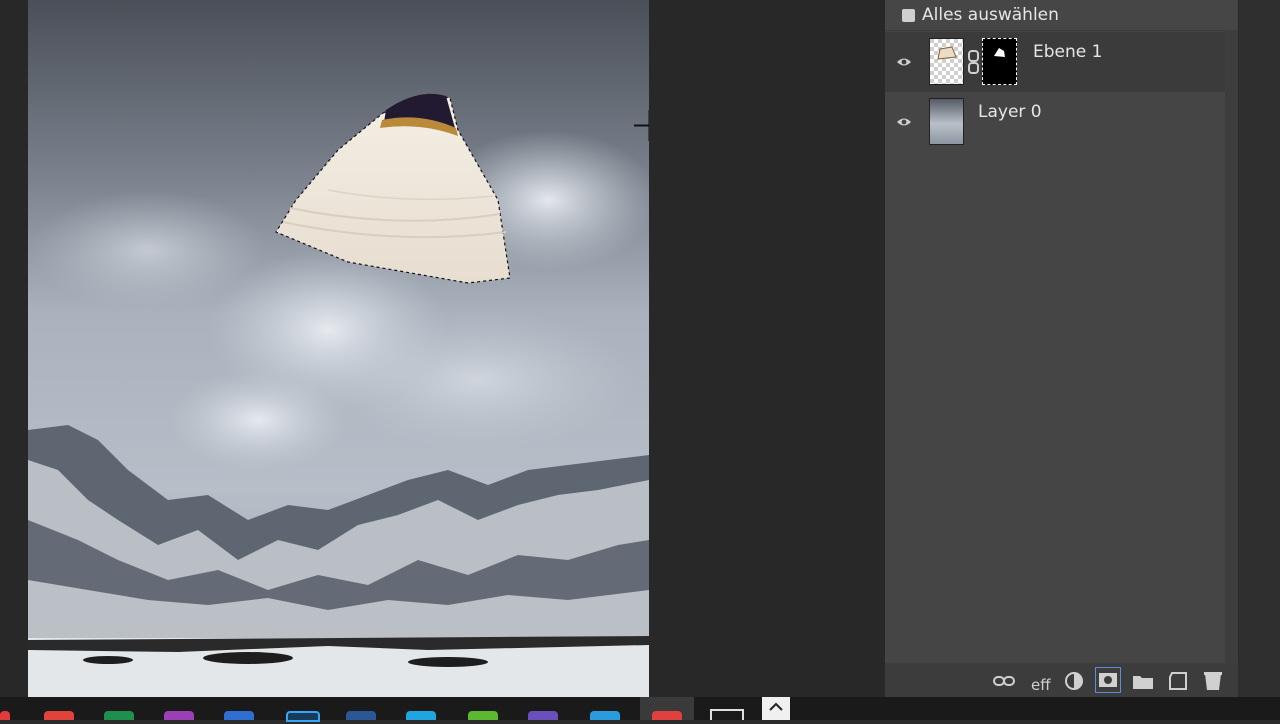 The height and width of the screenshot is (724, 1280). What do you see at coordinates (1004, 681) in the screenshot?
I see `link-icon` at bounding box center [1004, 681].